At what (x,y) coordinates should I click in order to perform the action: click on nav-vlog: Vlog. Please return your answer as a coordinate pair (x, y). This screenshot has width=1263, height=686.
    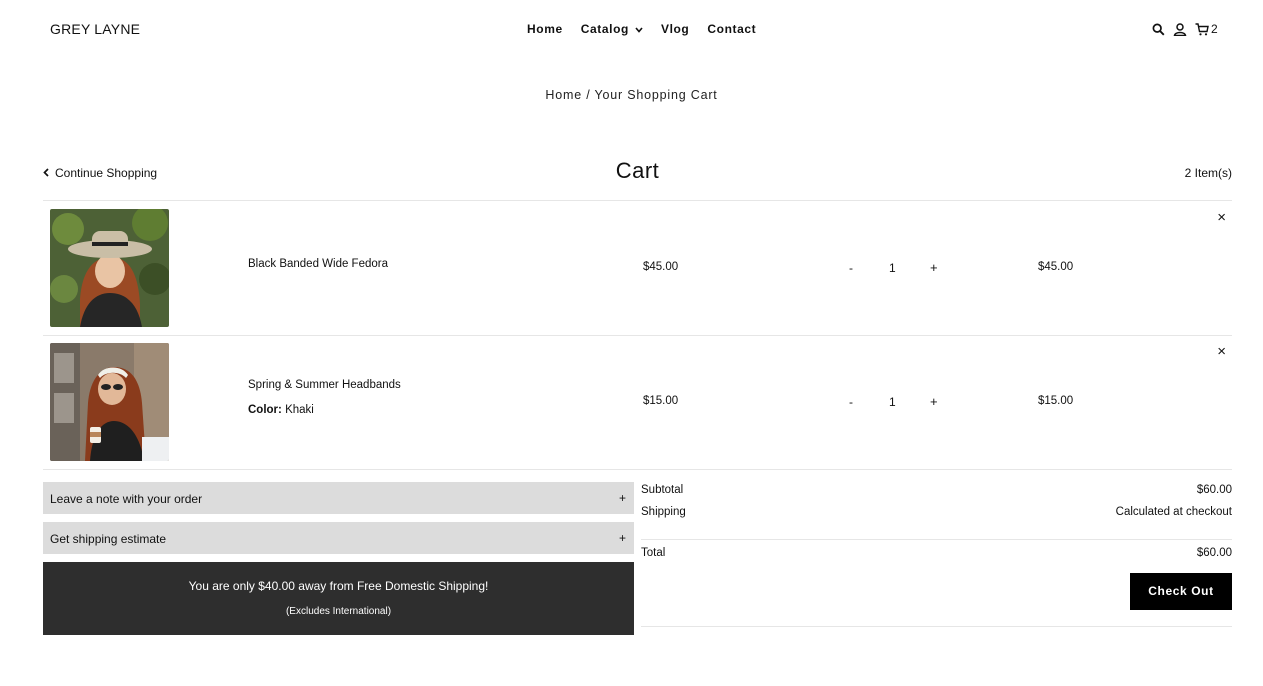
    Looking at the image, I should click on (675, 29).